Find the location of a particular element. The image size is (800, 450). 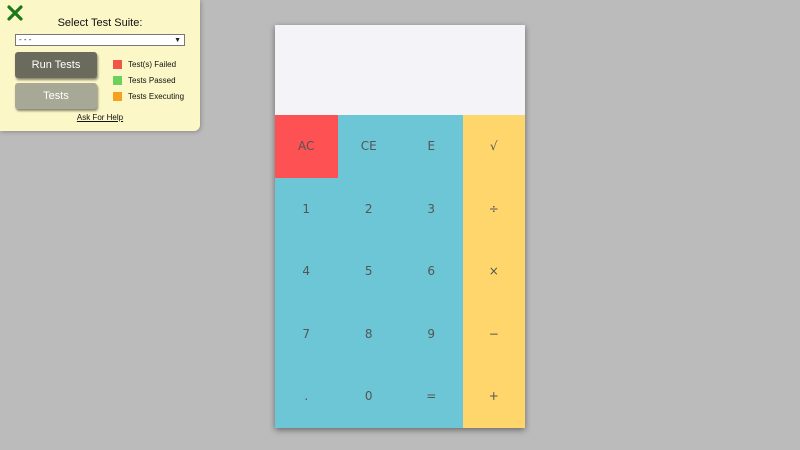

test-suite-select: - - - ▼ is located at coordinates (100, 40).